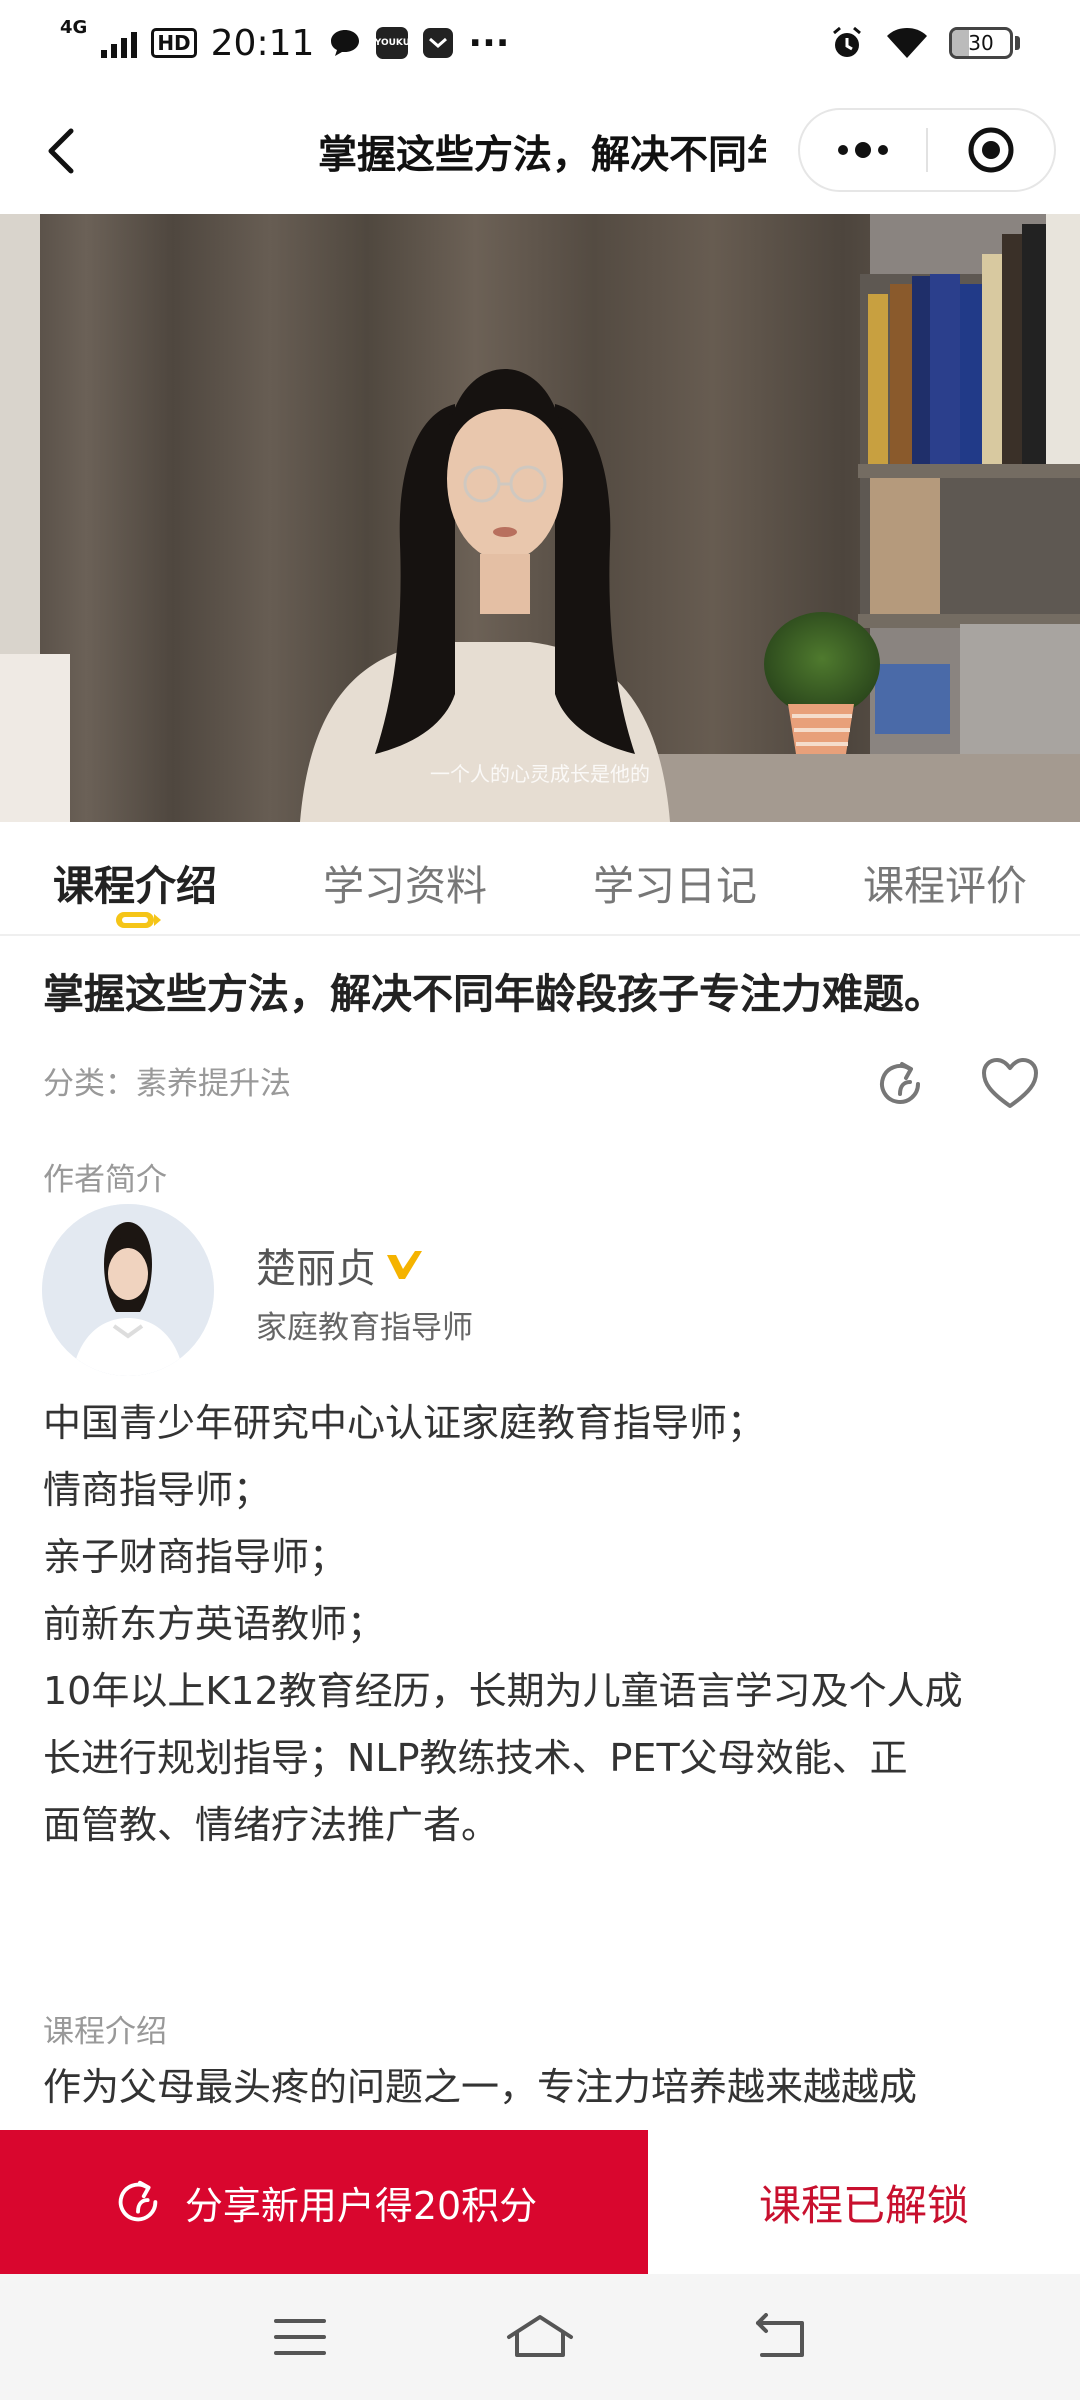  What do you see at coordinates (105, 2032) in the screenshot?
I see `course-intro-heading: 课程介绍` at bounding box center [105, 2032].